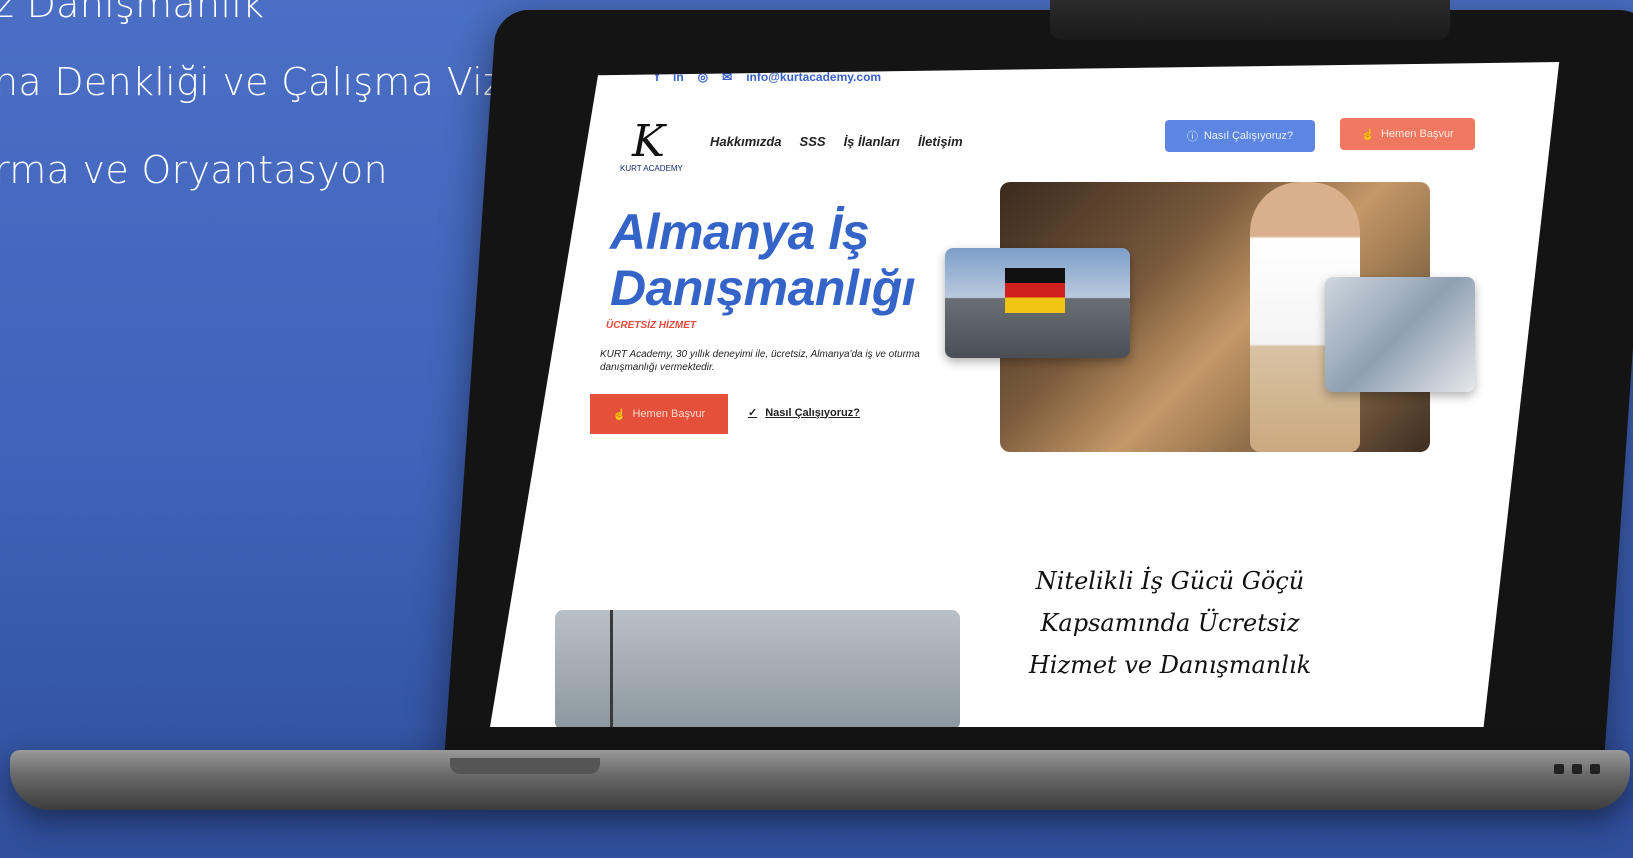 The width and height of the screenshot is (1633, 858). What do you see at coordinates (820, 780) in the screenshot?
I see `laptop-base` at bounding box center [820, 780].